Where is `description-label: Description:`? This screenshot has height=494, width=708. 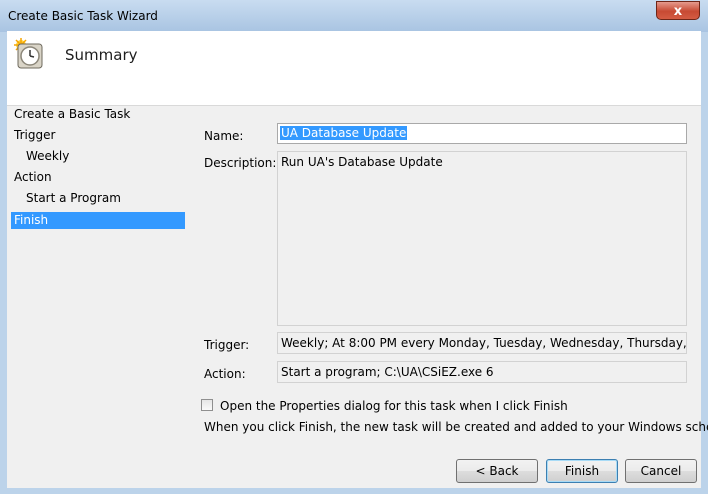
description-label: Description: is located at coordinates (240, 163).